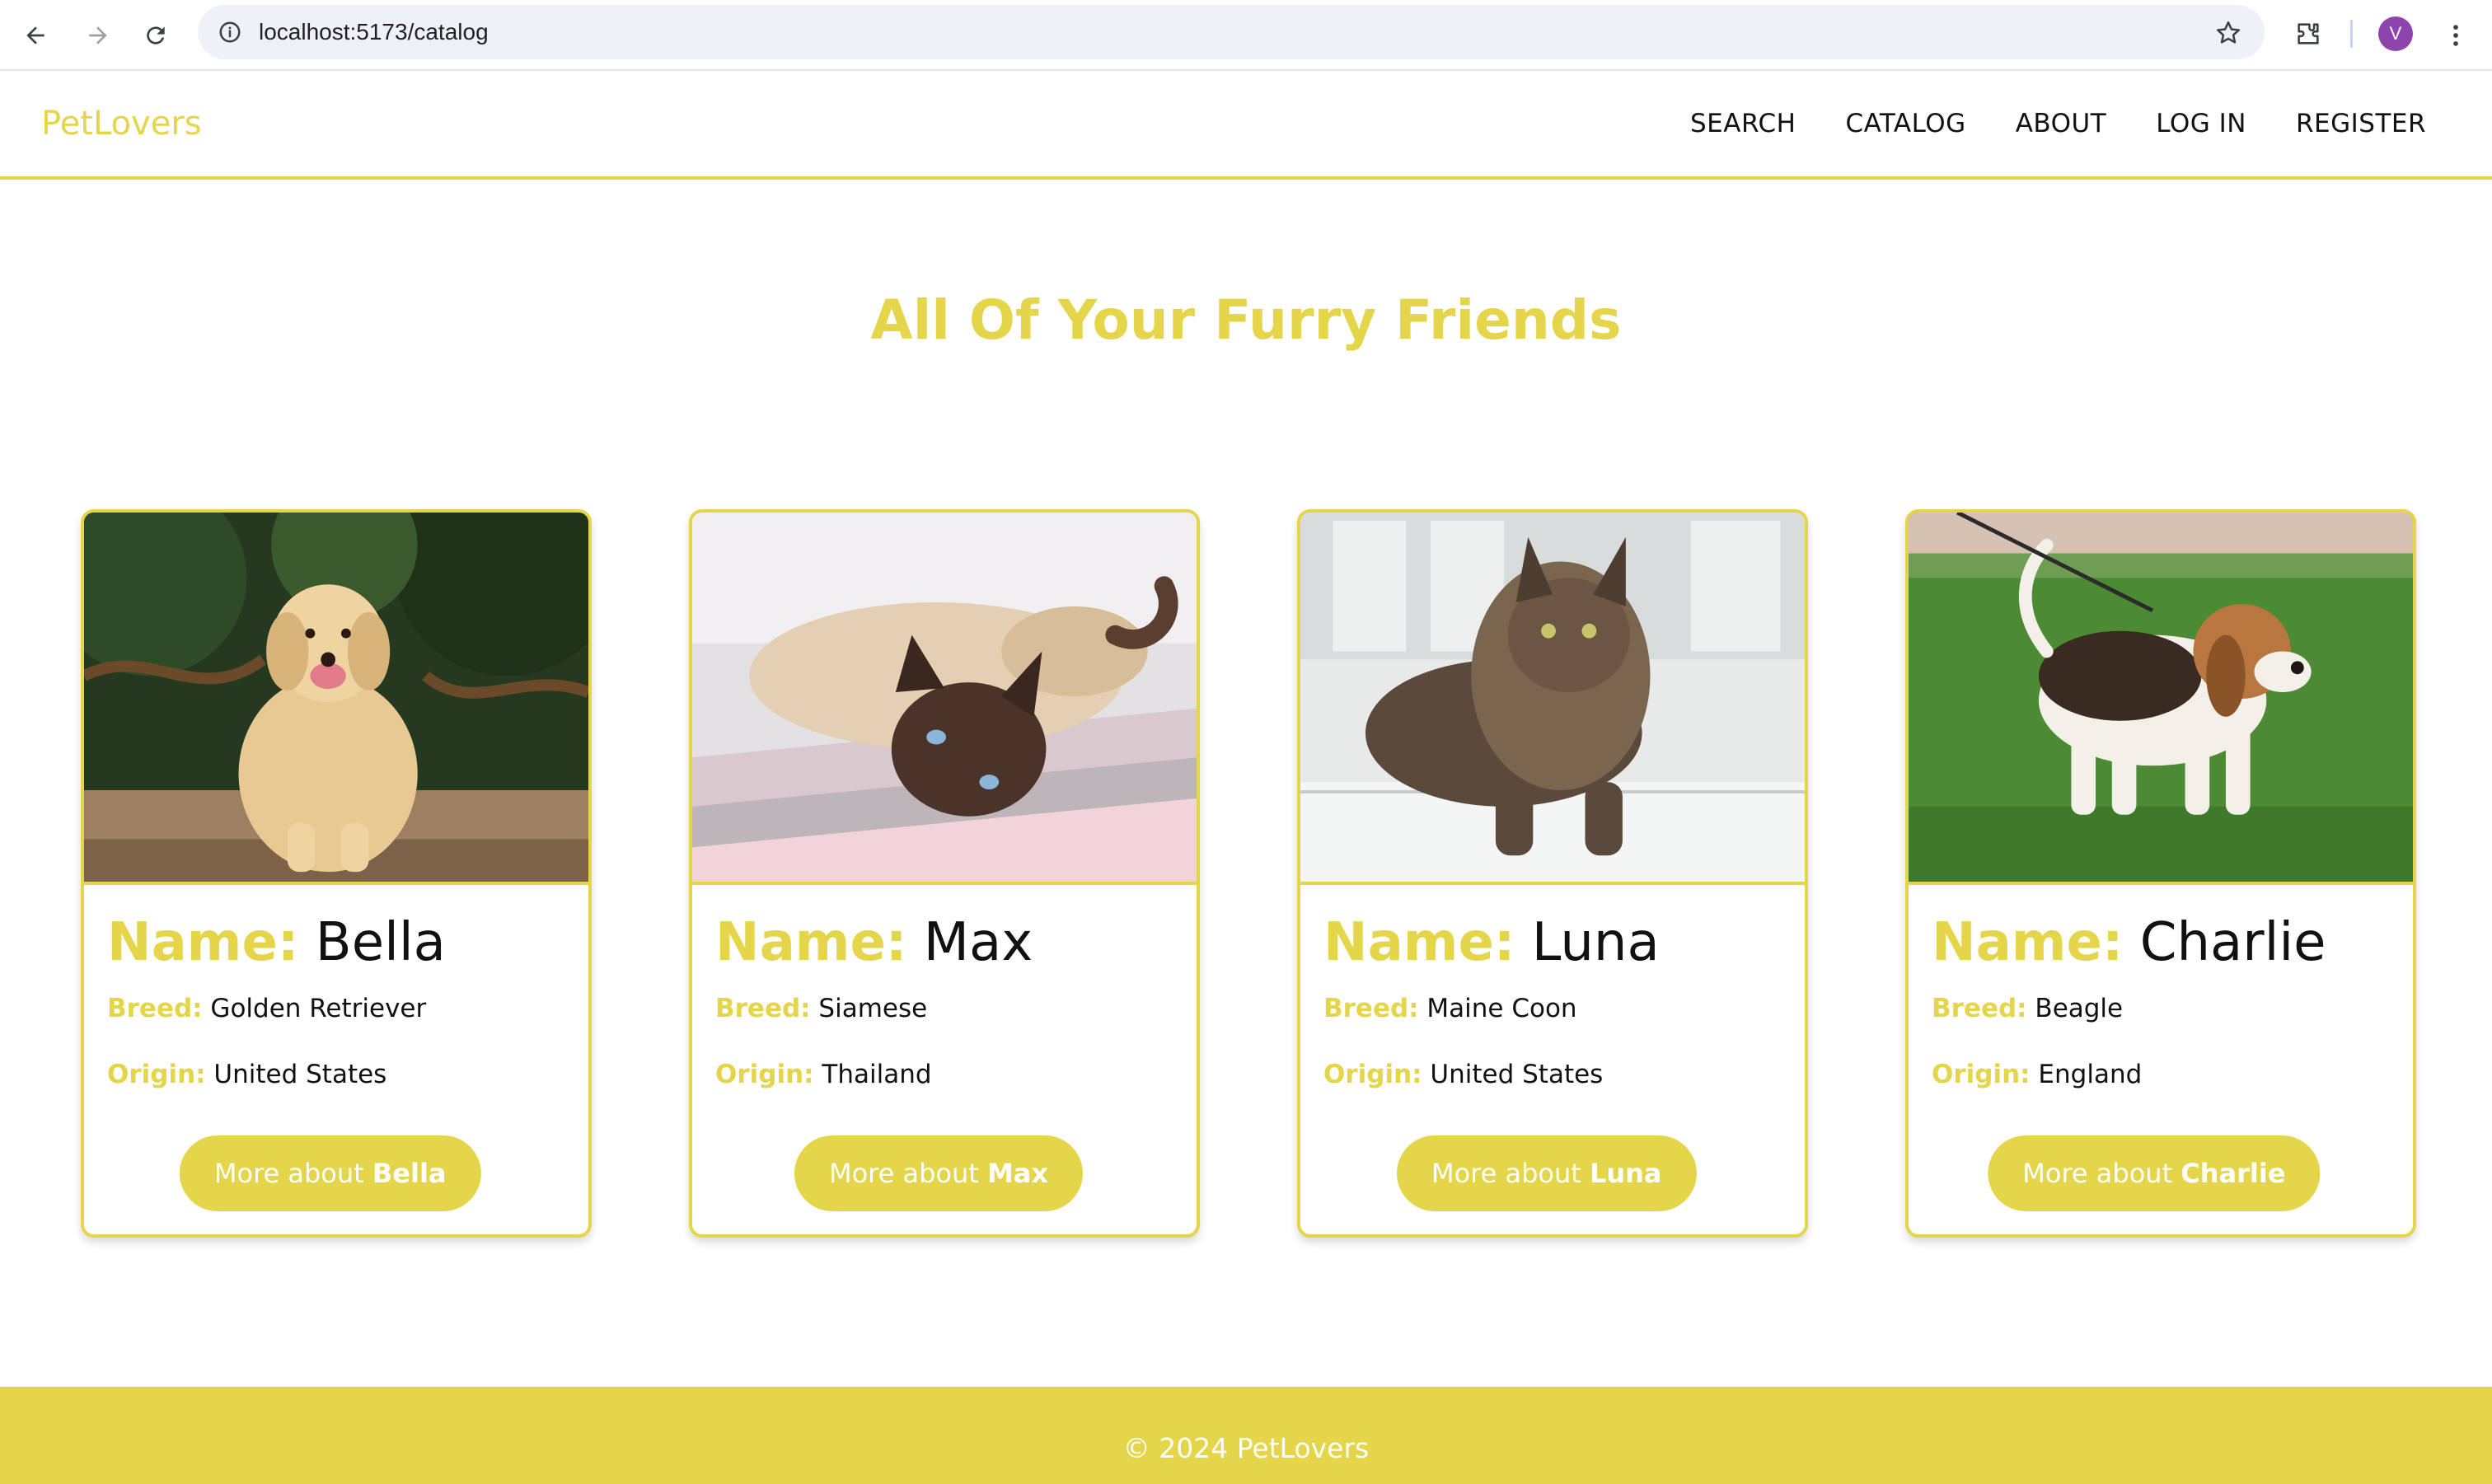 The image size is (2492, 1484). What do you see at coordinates (1018, 1173) in the screenshot?
I see `more-about-name: Max` at bounding box center [1018, 1173].